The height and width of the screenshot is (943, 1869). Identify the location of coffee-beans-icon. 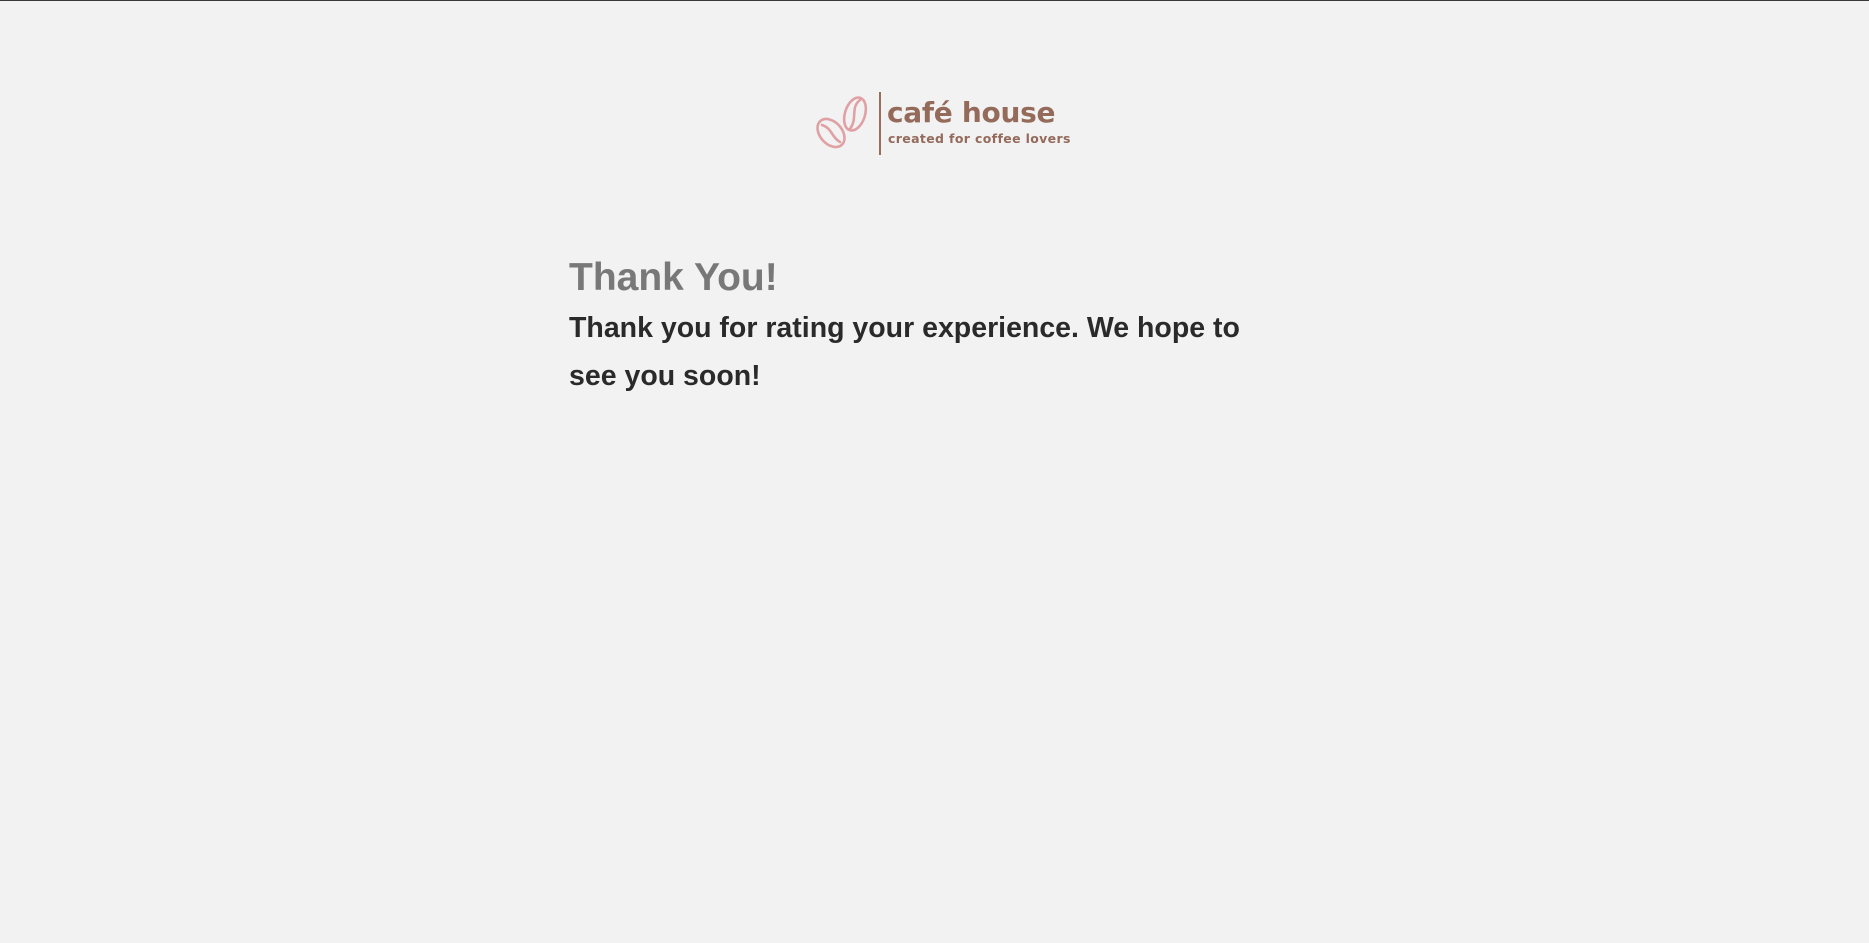
(842, 122).